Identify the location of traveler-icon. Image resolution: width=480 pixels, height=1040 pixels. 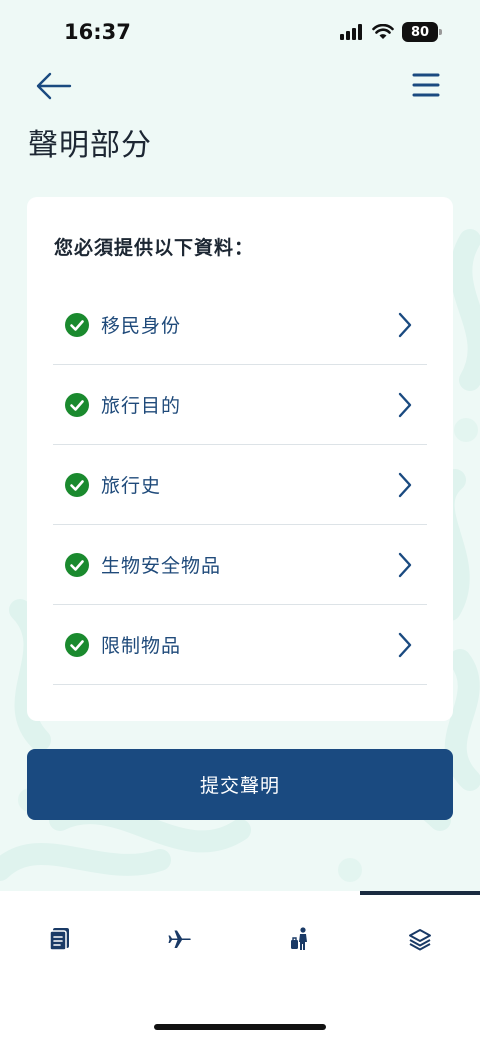
(299, 938).